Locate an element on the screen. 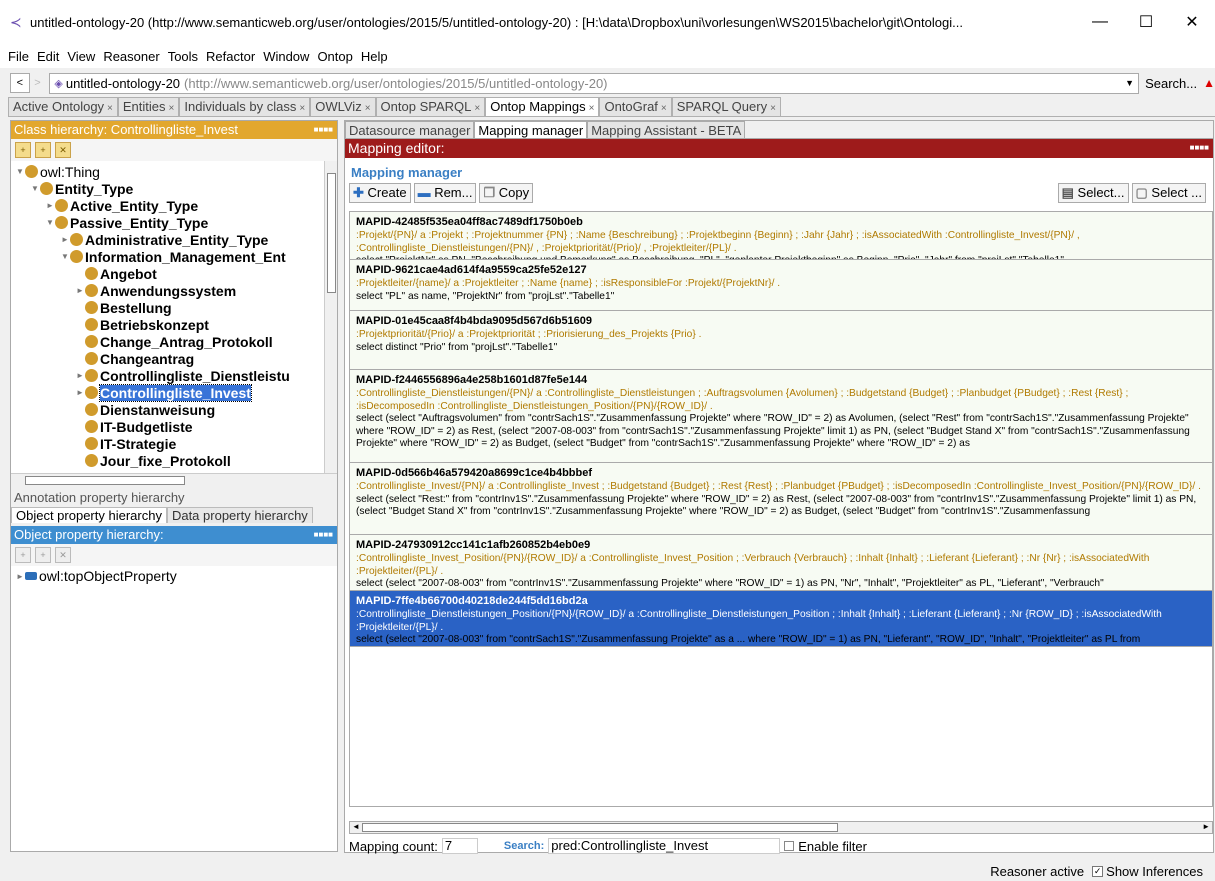  scroll-left-icon: ◄ is located at coordinates (356, 826).